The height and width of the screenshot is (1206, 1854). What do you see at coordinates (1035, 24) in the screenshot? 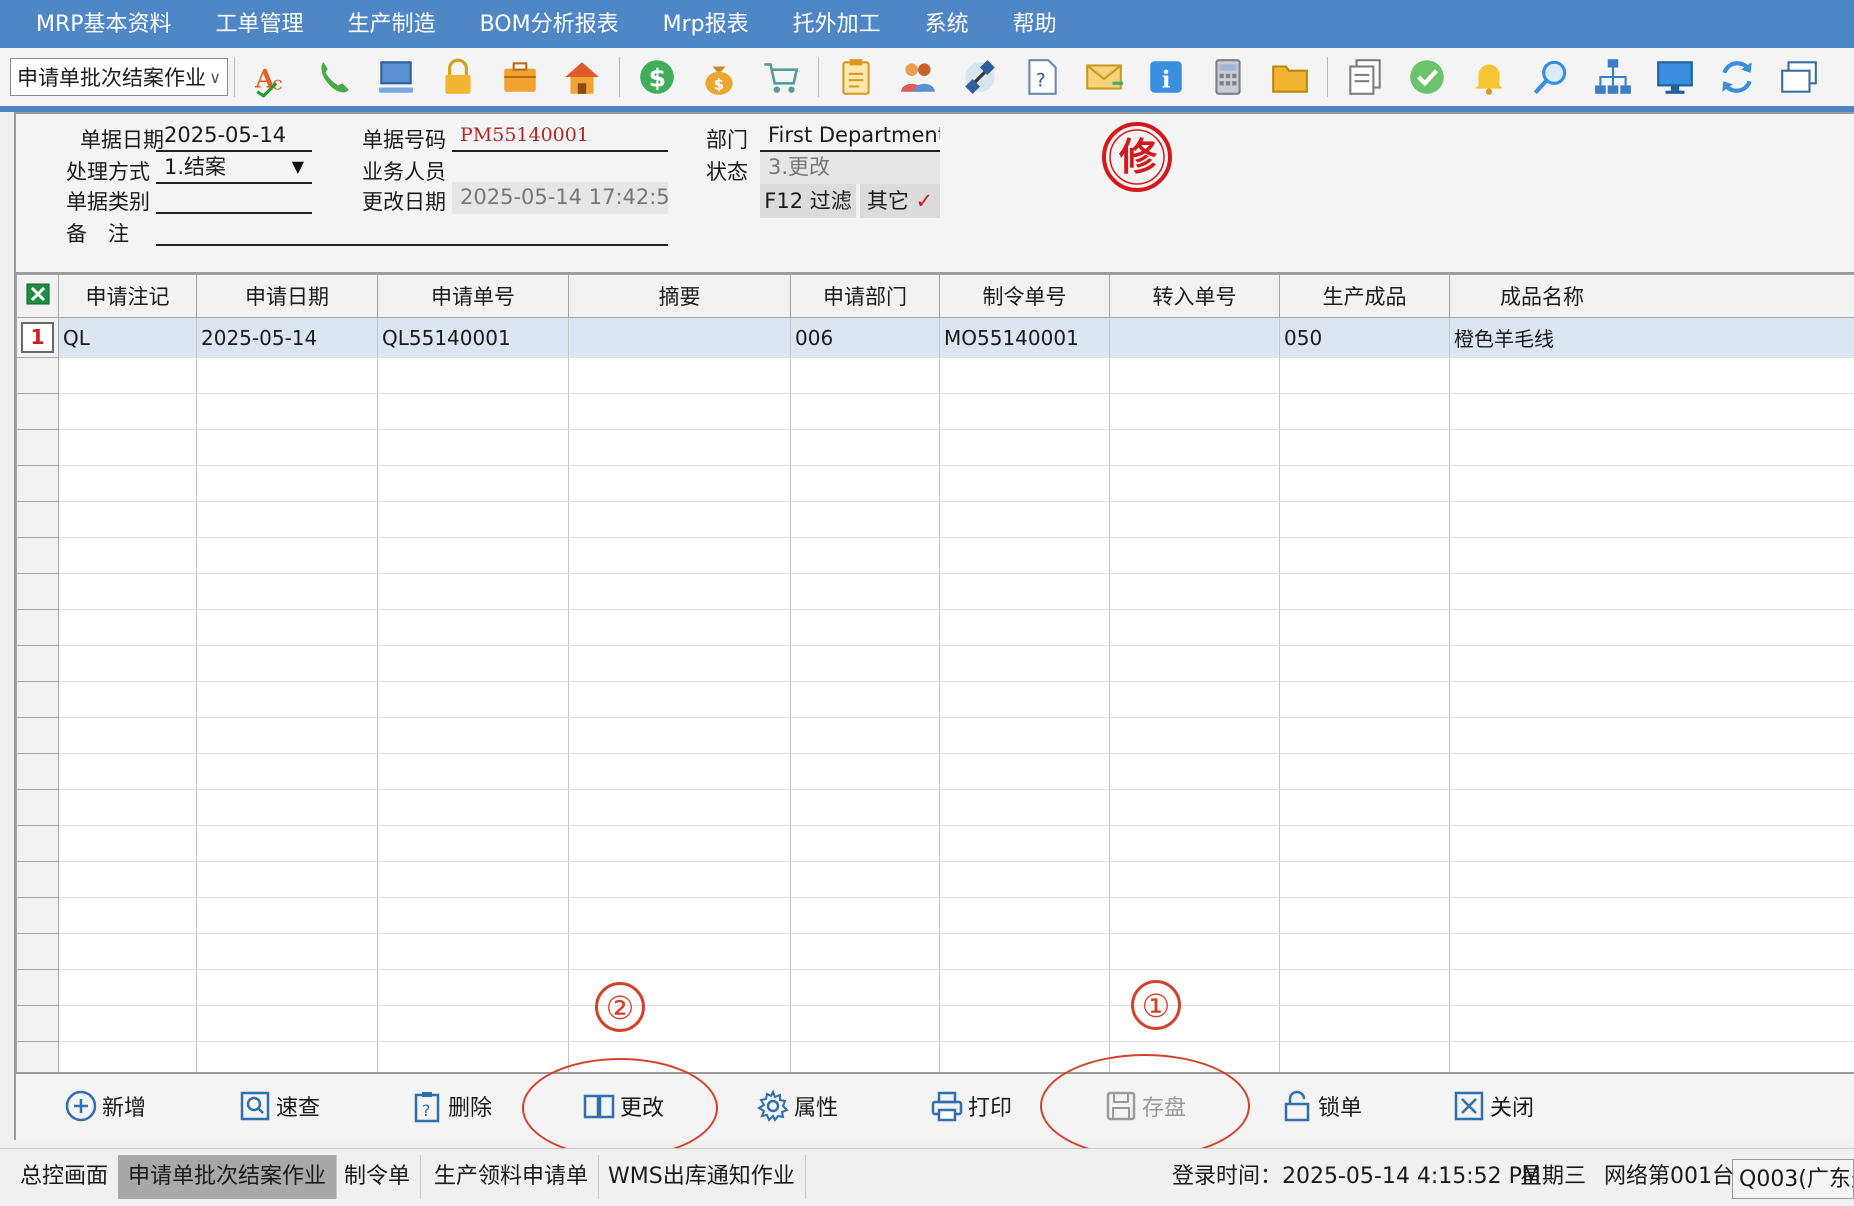
I see `menu-help: 帮助` at bounding box center [1035, 24].